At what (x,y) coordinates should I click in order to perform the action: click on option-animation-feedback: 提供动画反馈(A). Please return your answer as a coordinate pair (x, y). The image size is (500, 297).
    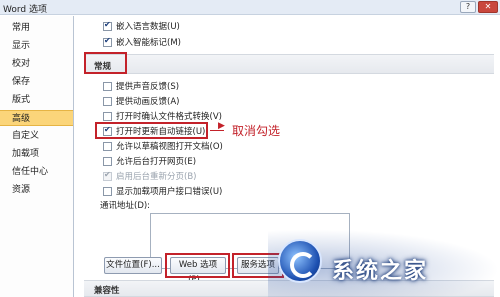
    Looking at the image, I should click on (141, 101).